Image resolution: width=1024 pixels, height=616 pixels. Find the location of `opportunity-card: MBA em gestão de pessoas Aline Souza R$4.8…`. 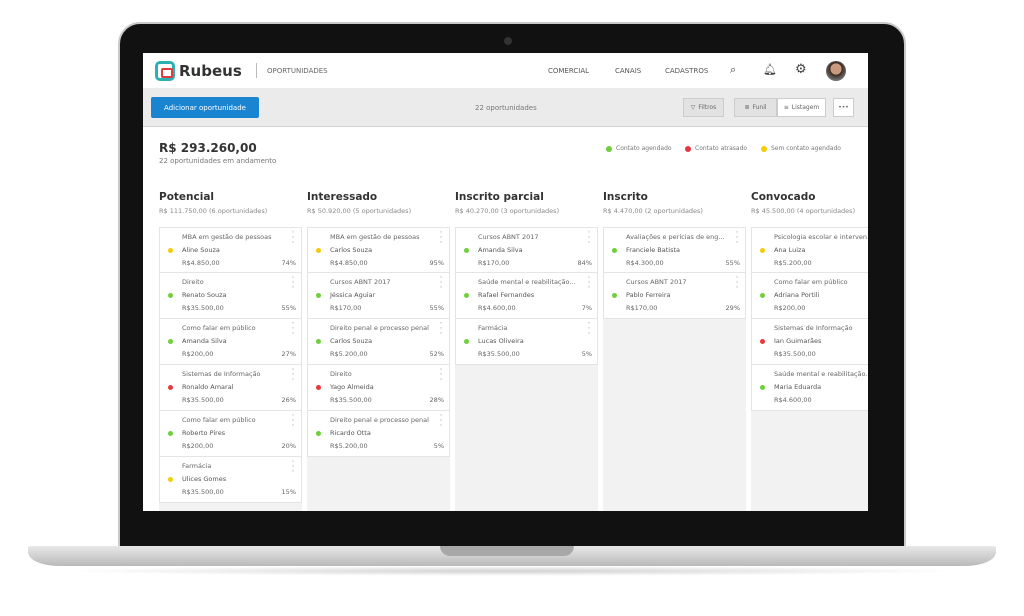

opportunity-card: MBA em gestão de pessoas Aline Souza R$4.8… is located at coordinates (230, 250).